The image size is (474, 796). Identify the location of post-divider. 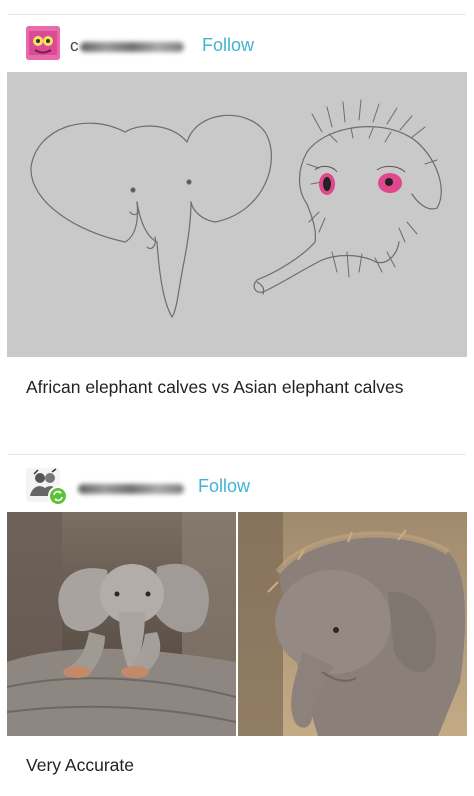
(237, 454).